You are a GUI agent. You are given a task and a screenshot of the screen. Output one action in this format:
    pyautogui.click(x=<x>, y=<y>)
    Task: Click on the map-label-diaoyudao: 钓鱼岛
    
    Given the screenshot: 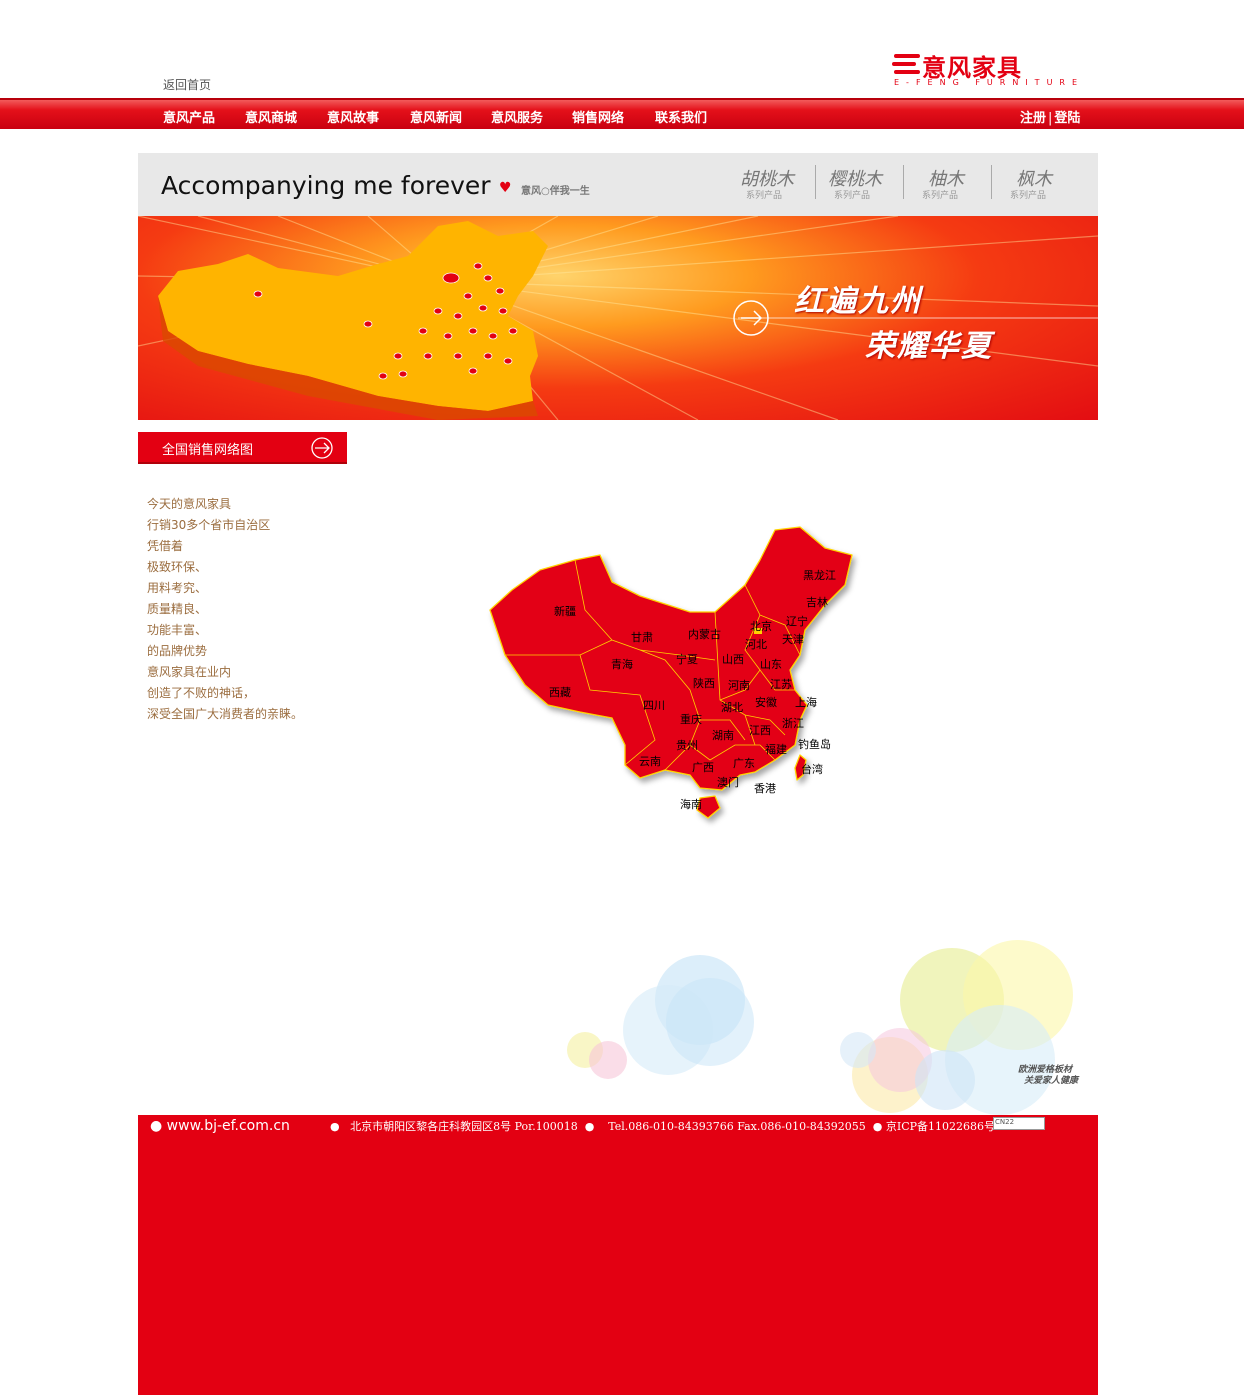 What is the action you would take?
    pyautogui.click(x=814, y=744)
    